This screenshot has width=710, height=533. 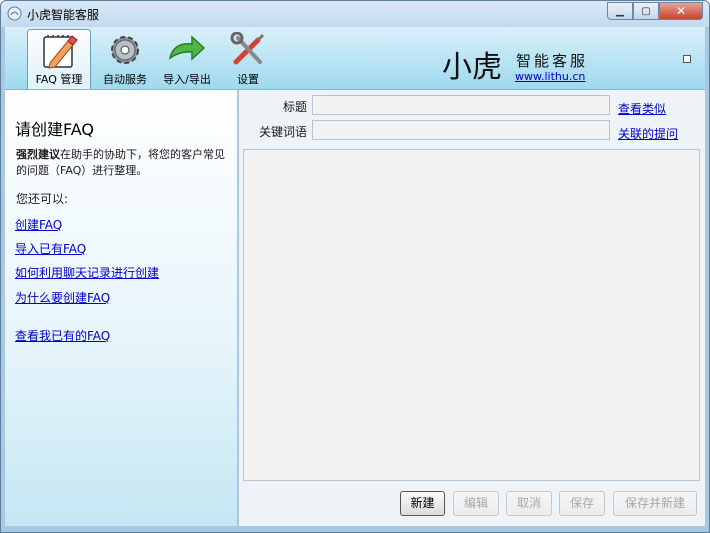 I want to click on tab-auto-service: 自动服务, so click(x=125, y=59).